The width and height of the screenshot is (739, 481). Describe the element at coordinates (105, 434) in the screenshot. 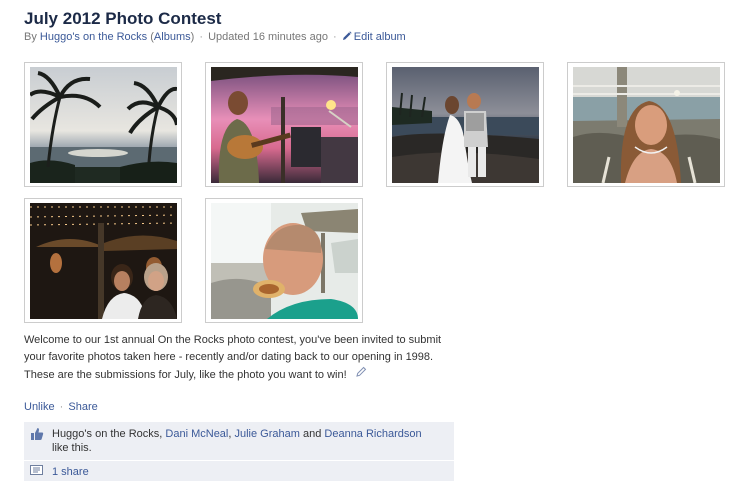

I see `liker-page: Huggo's on the Rocks` at that location.